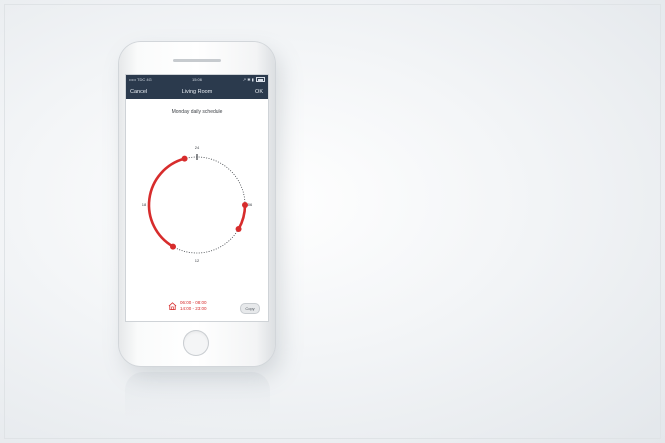 This screenshot has width=665, height=443. Describe the element at coordinates (172, 306) in the screenshot. I see `house-icon` at that location.